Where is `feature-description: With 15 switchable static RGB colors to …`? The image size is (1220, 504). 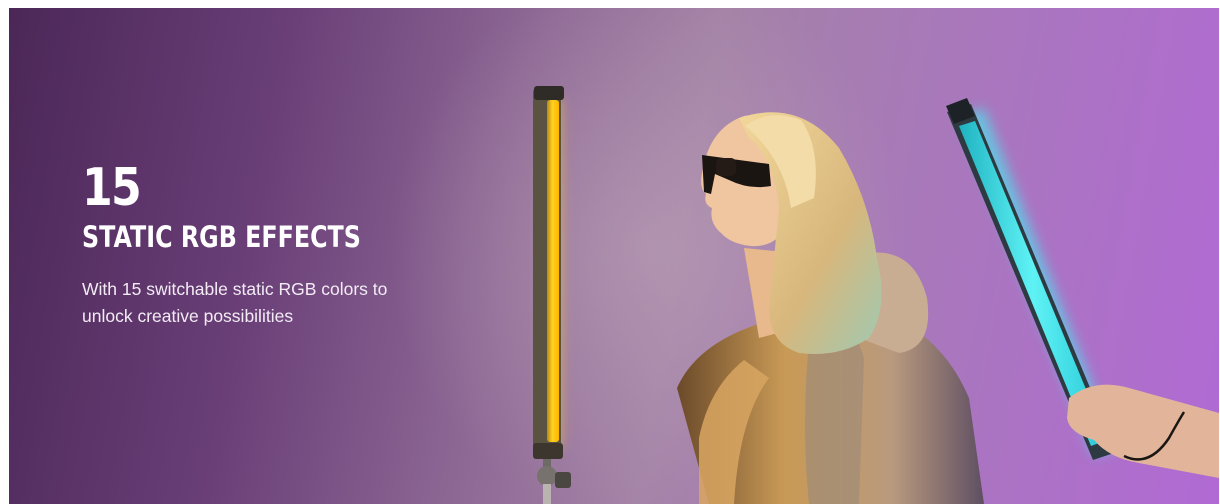 feature-description: With 15 switchable static RGB colors to … is located at coordinates (235, 302).